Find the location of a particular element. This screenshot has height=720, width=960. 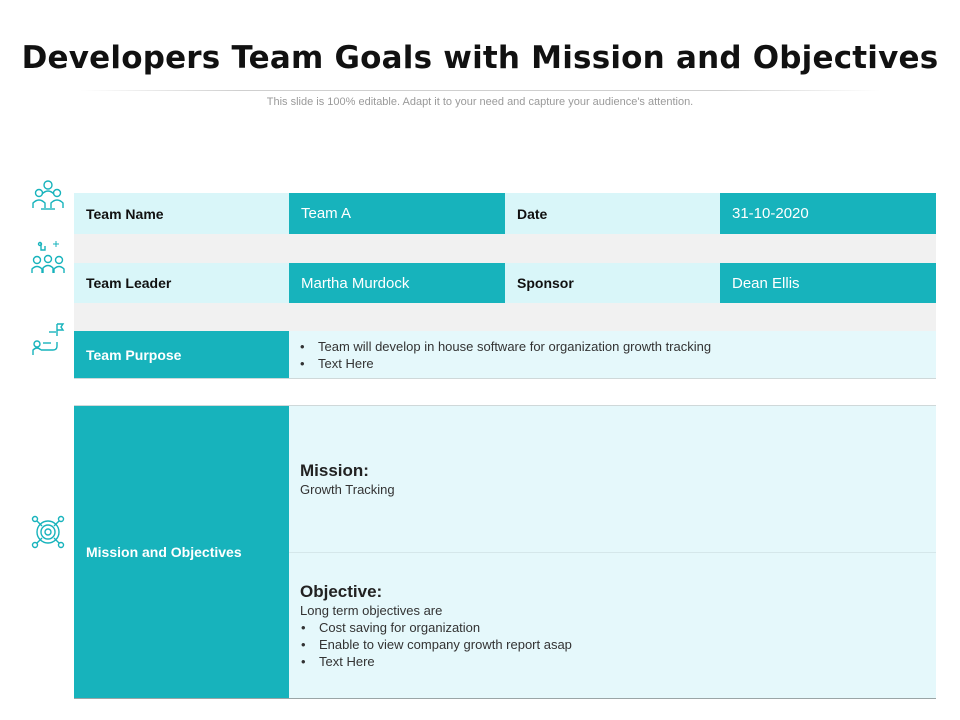

date-value: 31-10-2020 is located at coordinates (770, 213).